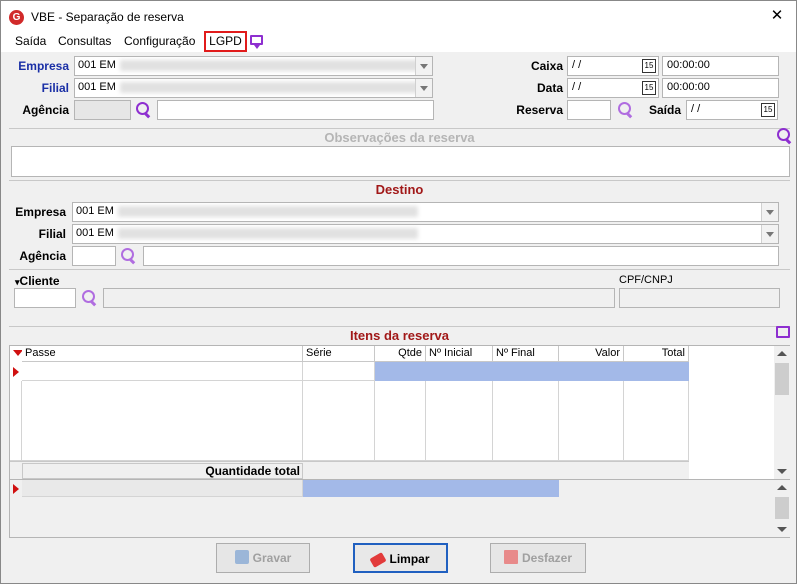 This screenshot has height=585, width=800. I want to click on col-qtde: Qtde, so click(400, 354).